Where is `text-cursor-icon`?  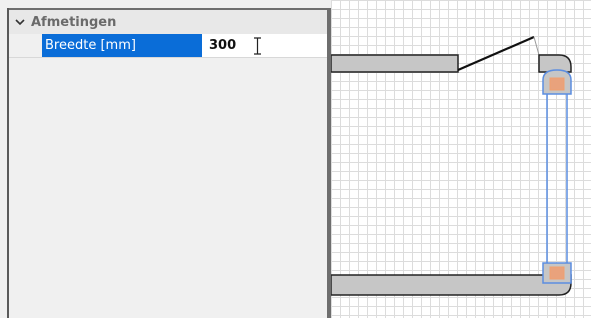
text-cursor-icon is located at coordinates (257, 46).